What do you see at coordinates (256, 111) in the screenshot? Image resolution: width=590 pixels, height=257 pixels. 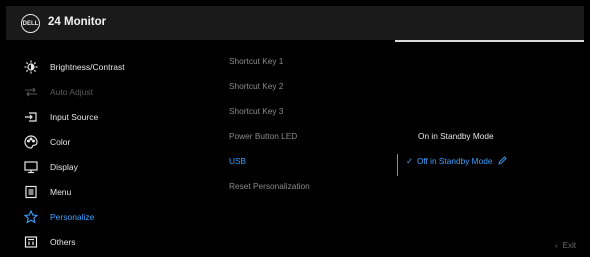 I see `submenu-item-shortcut-key-3: Shortcut Key 3` at bounding box center [256, 111].